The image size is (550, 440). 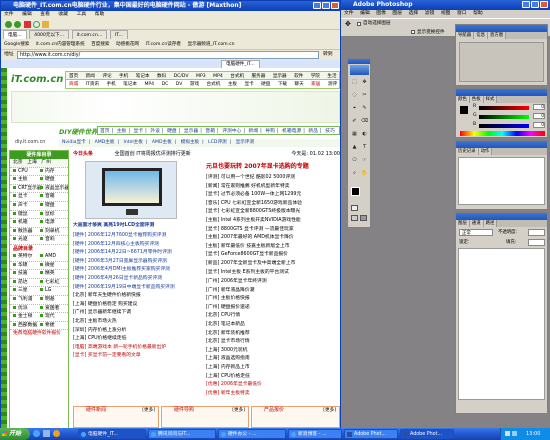 What do you see at coordinates (56, 291) in the screenshot?
I see `sidebar-brand-link: LG` at bounding box center [56, 291].